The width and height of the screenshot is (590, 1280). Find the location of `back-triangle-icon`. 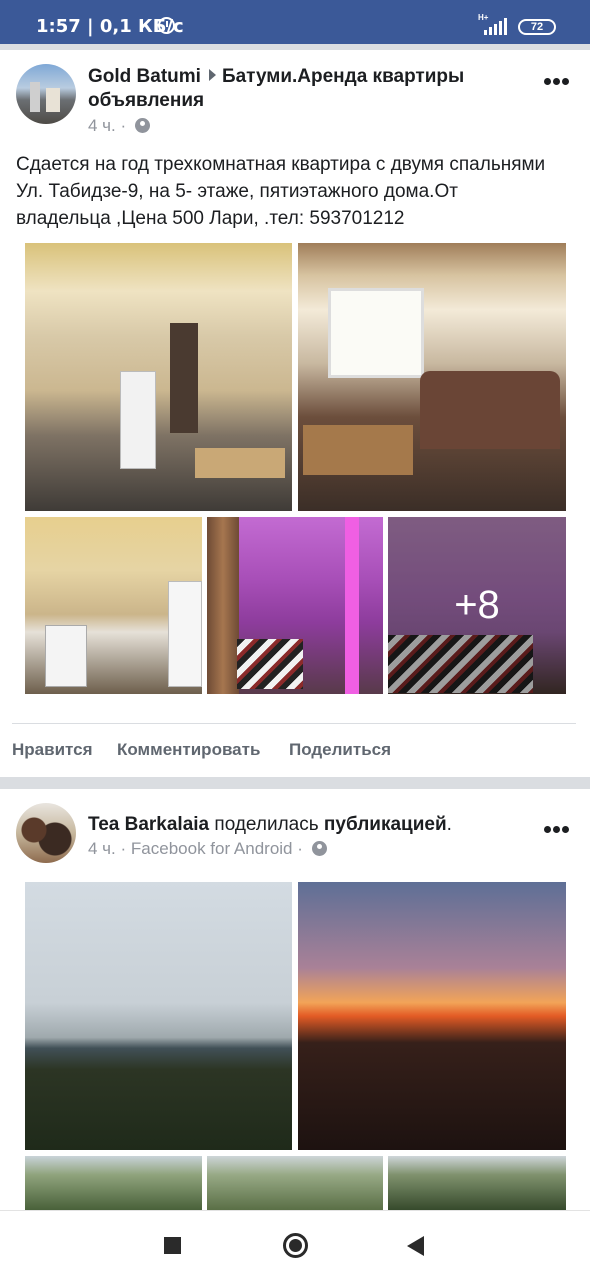

back-triangle-icon is located at coordinates (415, 1246).